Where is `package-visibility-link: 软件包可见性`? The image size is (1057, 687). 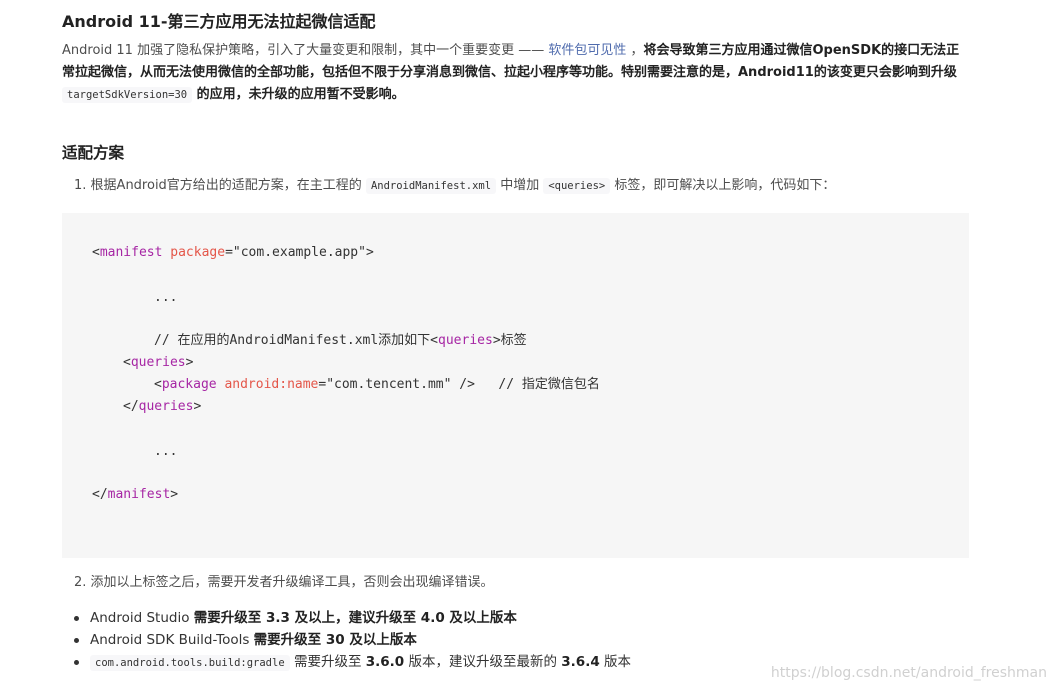
package-visibility-link: 软件包可见性 is located at coordinates (587, 50).